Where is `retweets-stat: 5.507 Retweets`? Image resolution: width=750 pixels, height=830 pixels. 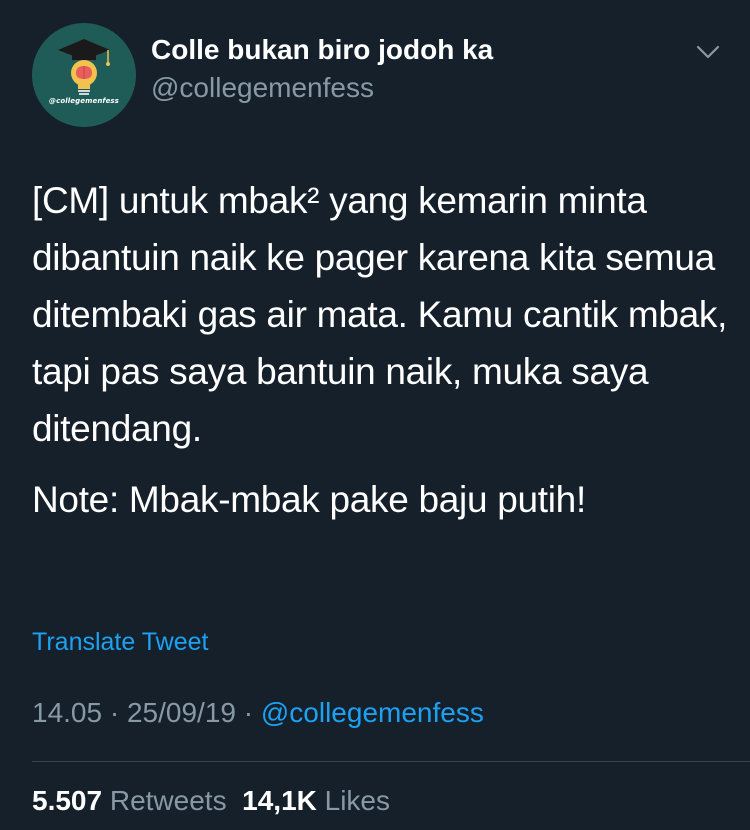 retweets-stat: 5.507 Retweets is located at coordinates (129, 800).